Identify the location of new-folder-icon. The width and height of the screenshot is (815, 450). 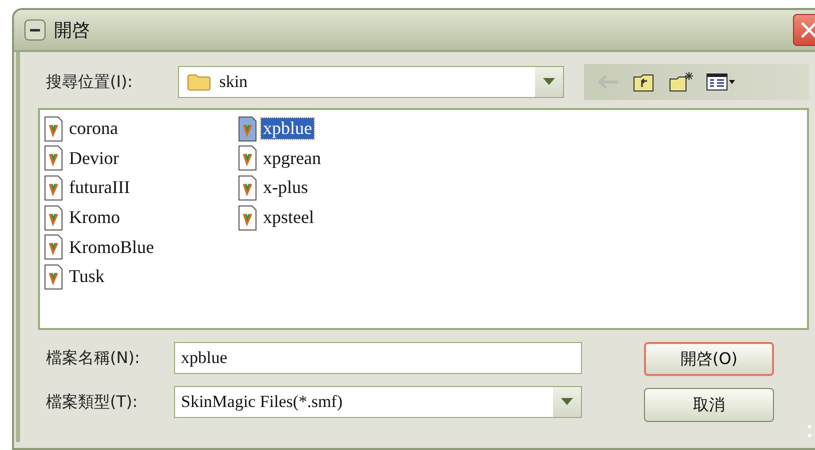
(681, 82).